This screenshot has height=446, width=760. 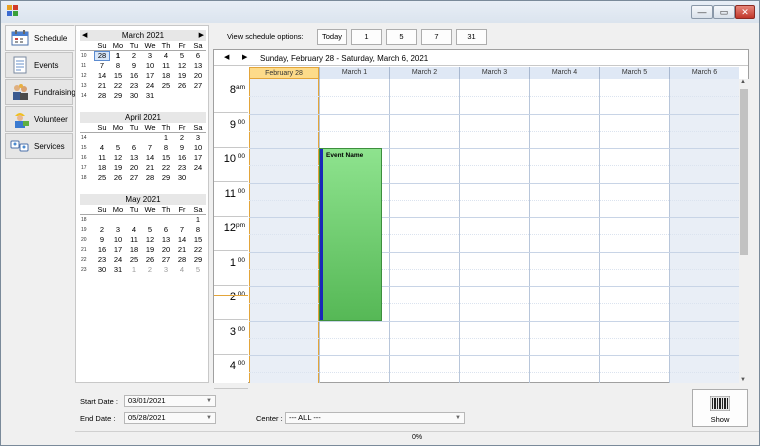 What do you see at coordinates (39, 146) in the screenshot?
I see `nav-item-services: Services` at bounding box center [39, 146].